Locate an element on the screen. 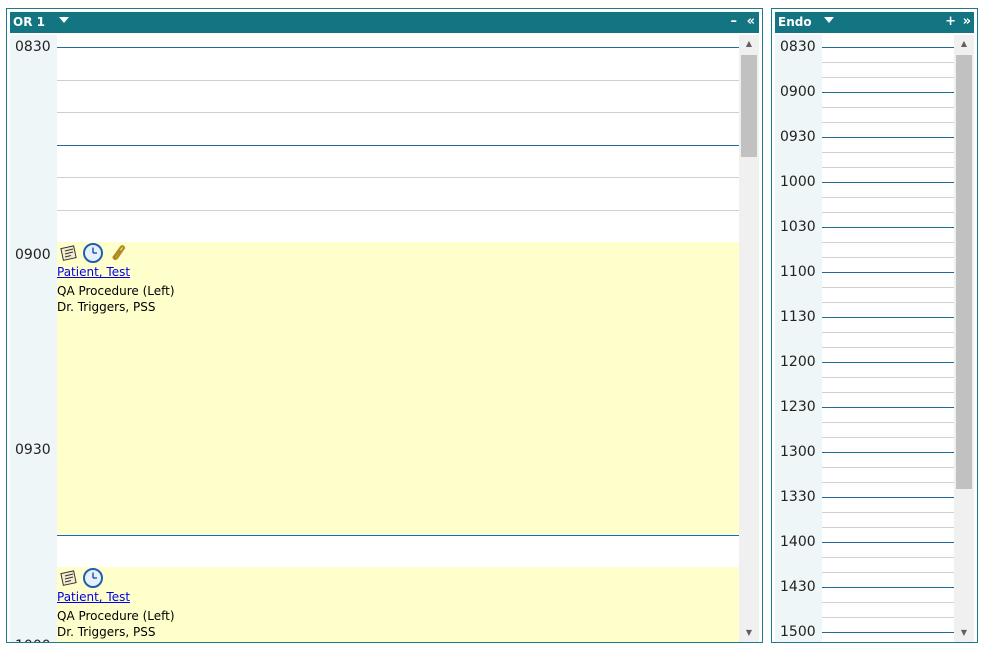 The image size is (986, 646). or1-title: OR 1 is located at coordinates (29, 22).